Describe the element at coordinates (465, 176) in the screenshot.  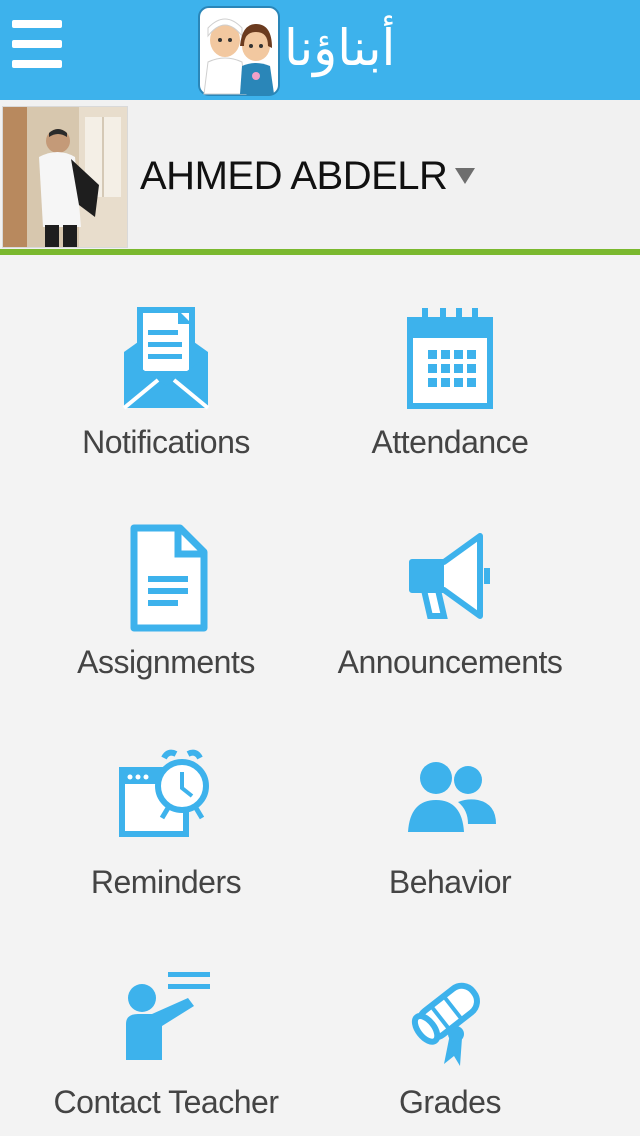
I see `caret-down-icon` at that location.